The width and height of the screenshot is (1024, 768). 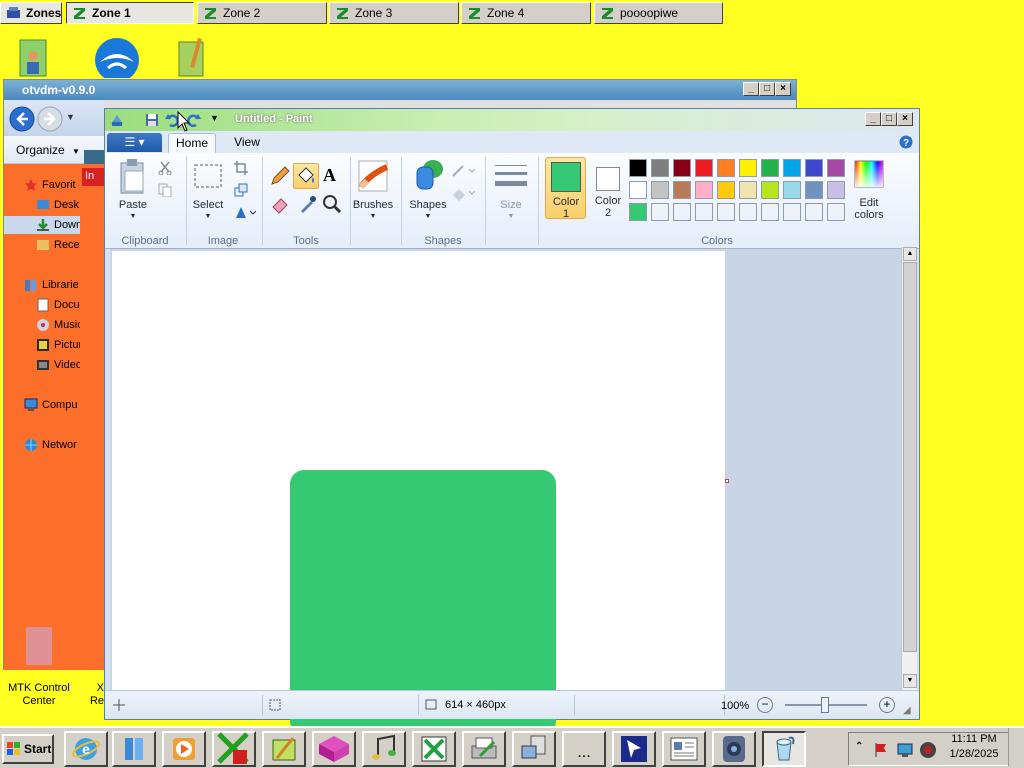 What do you see at coordinates (94, 695) in the screenshot?
I see `recycle-bin-partial-label: X Re` at bounding box center [94, 695].